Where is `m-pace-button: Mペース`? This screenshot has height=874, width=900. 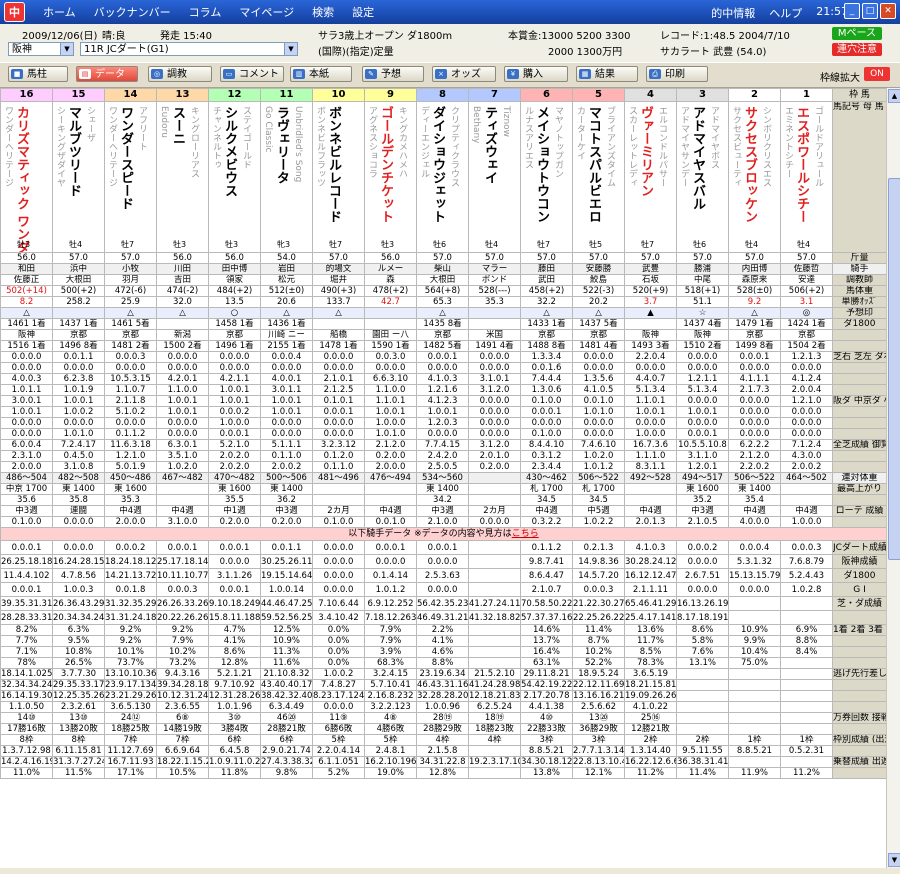 m-pace-button: Mペース is located at coordinates (857, 33).